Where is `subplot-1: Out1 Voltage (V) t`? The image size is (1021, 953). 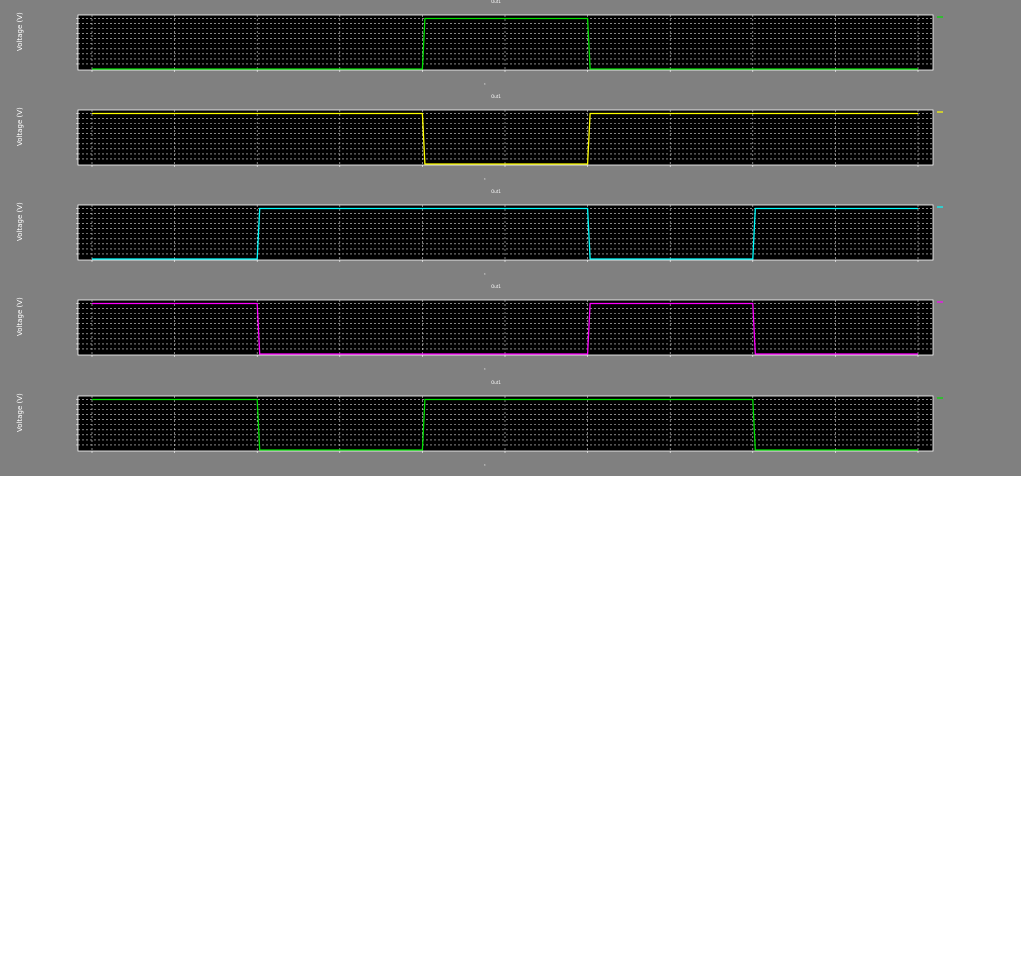 subplot-1: Out1 Voltage (V) t is located at coordinates (510, 47).